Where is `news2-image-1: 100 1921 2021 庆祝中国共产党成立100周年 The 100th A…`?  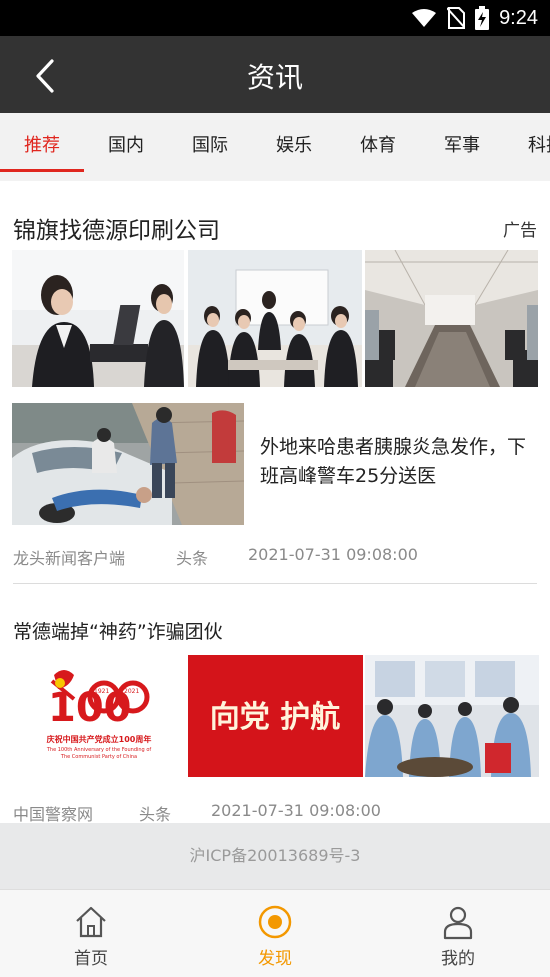
news2-image-1: 100 1921 2021 庆祝中国共产党成立100周年 The 100th A… is located at coordinates (99, 716).